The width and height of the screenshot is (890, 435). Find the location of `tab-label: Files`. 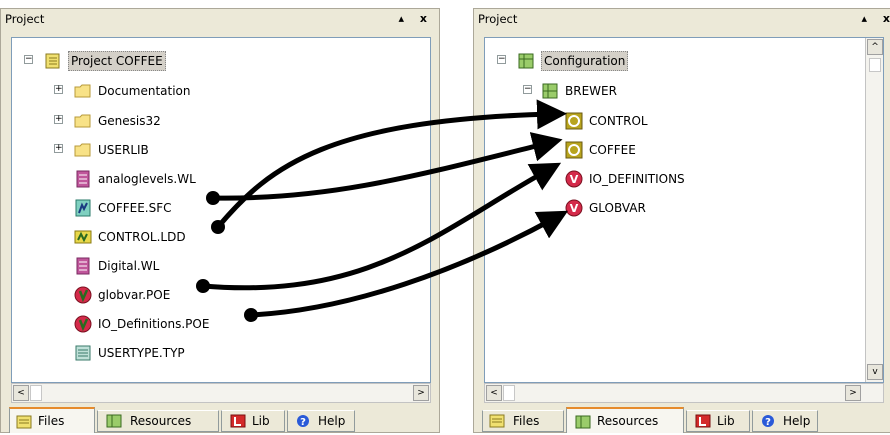

tab-label: Files is located at coordinates (526, 421).